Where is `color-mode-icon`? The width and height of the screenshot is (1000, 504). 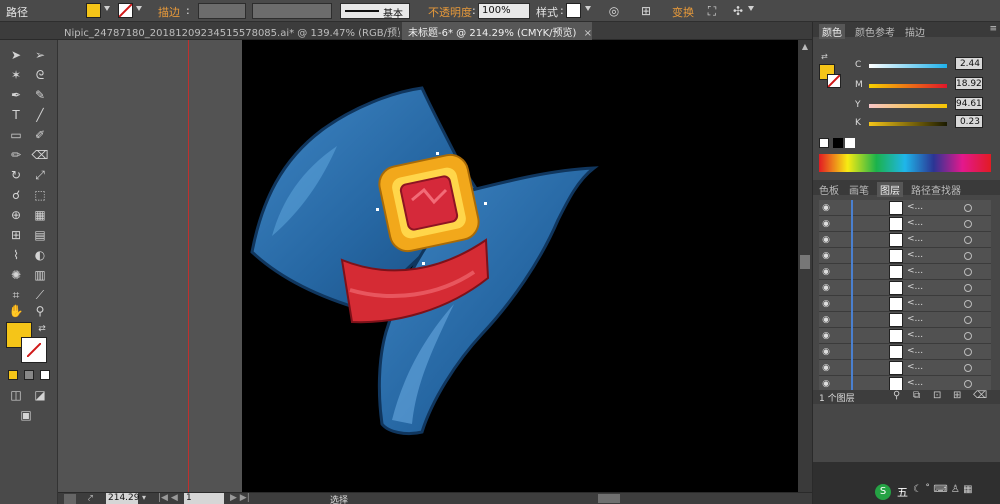
color-mode-icon is located at coordinates (13, 375).